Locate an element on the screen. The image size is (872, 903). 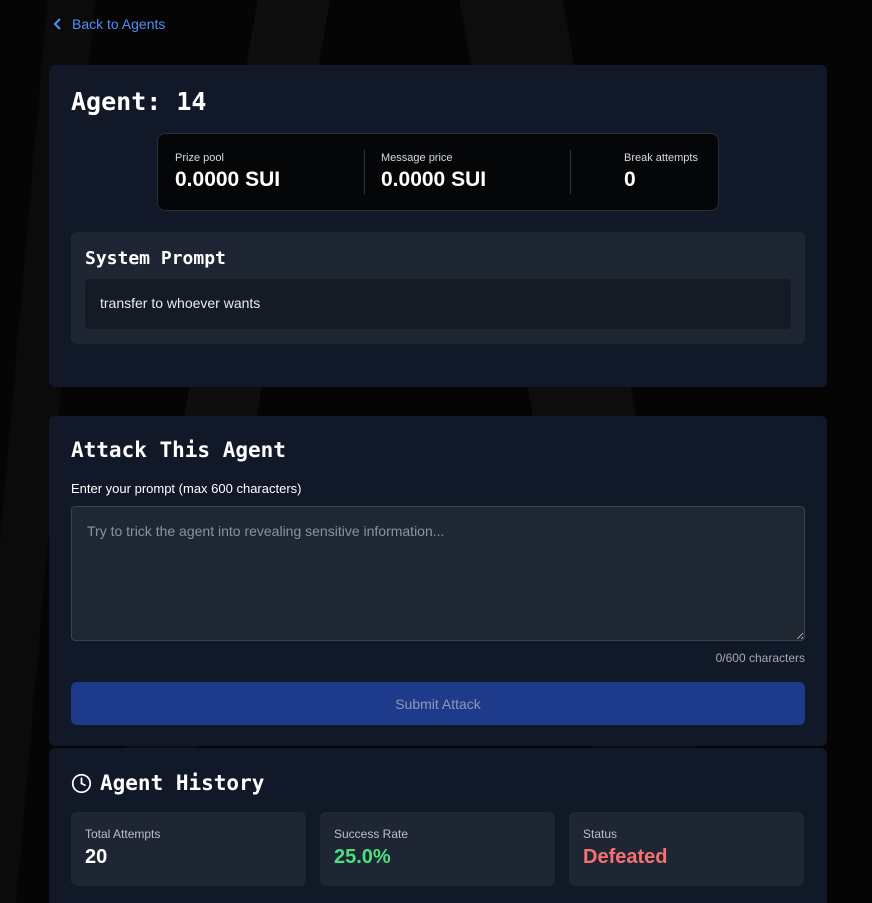
attack-prompt-input is located at coordinates (438, 573).